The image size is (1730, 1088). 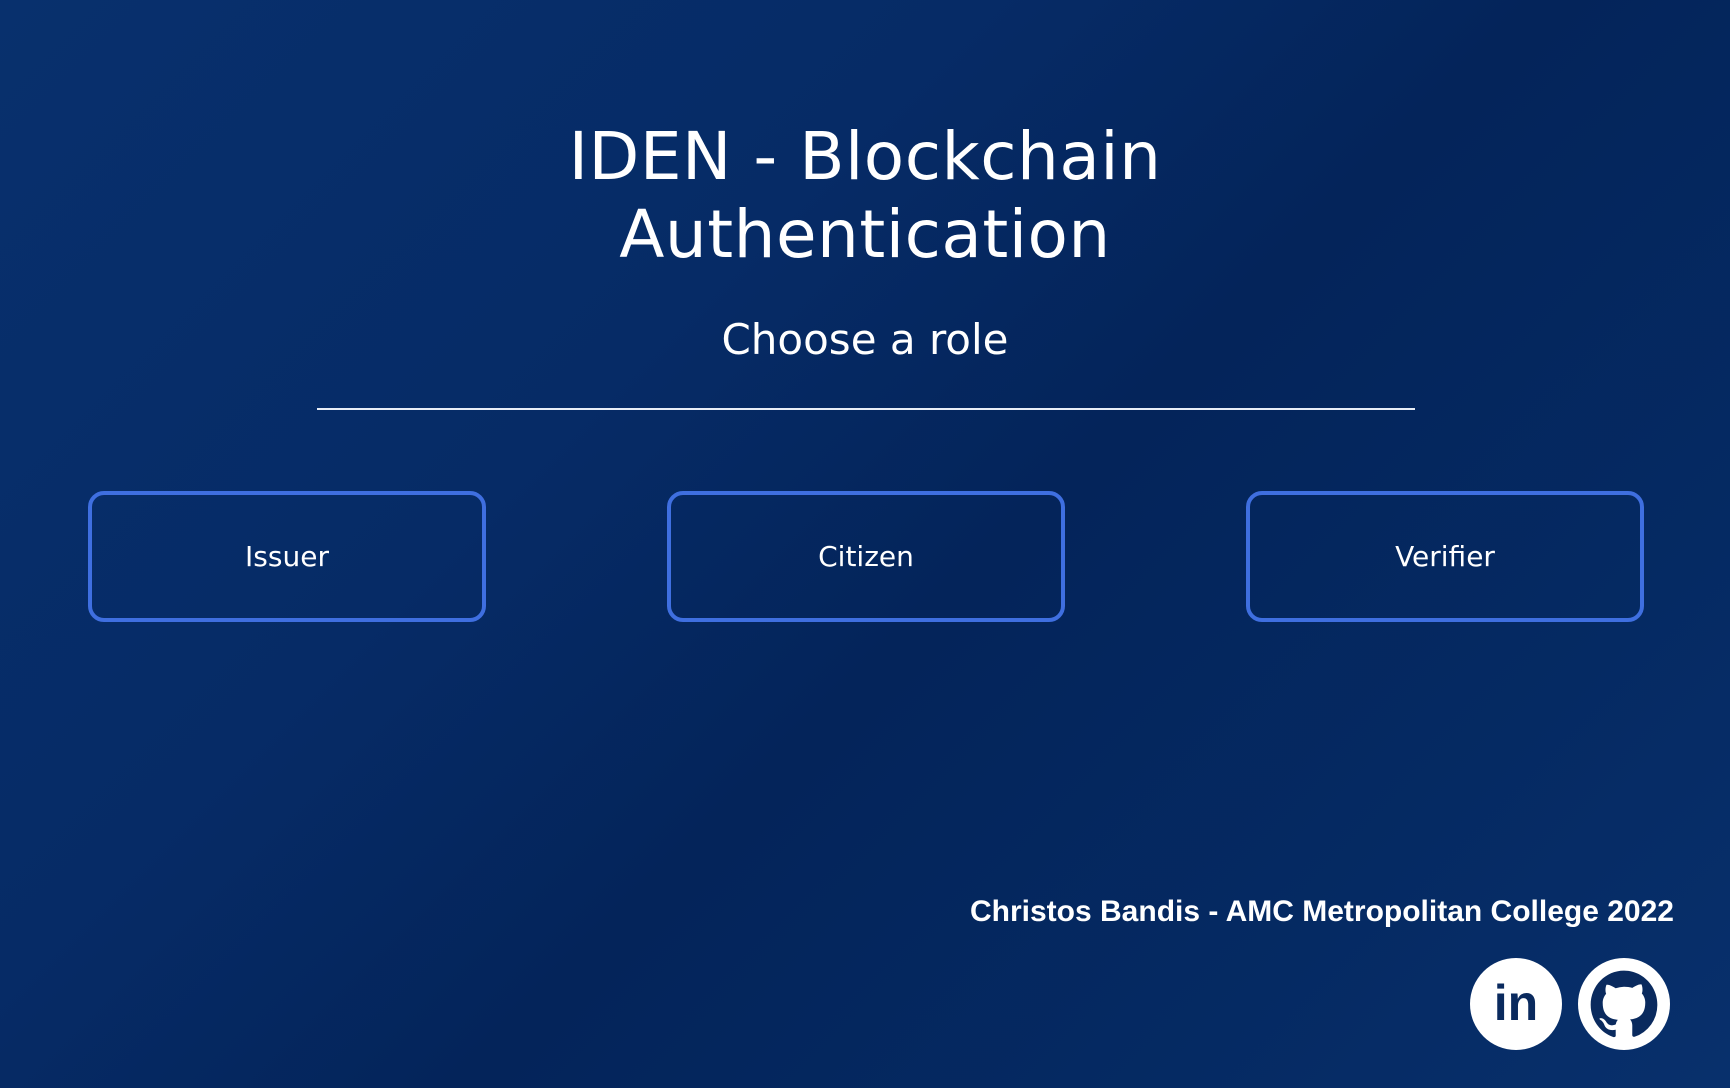 I want to click on linkedin-icon-label: in, so click(x=1516, y=1003).